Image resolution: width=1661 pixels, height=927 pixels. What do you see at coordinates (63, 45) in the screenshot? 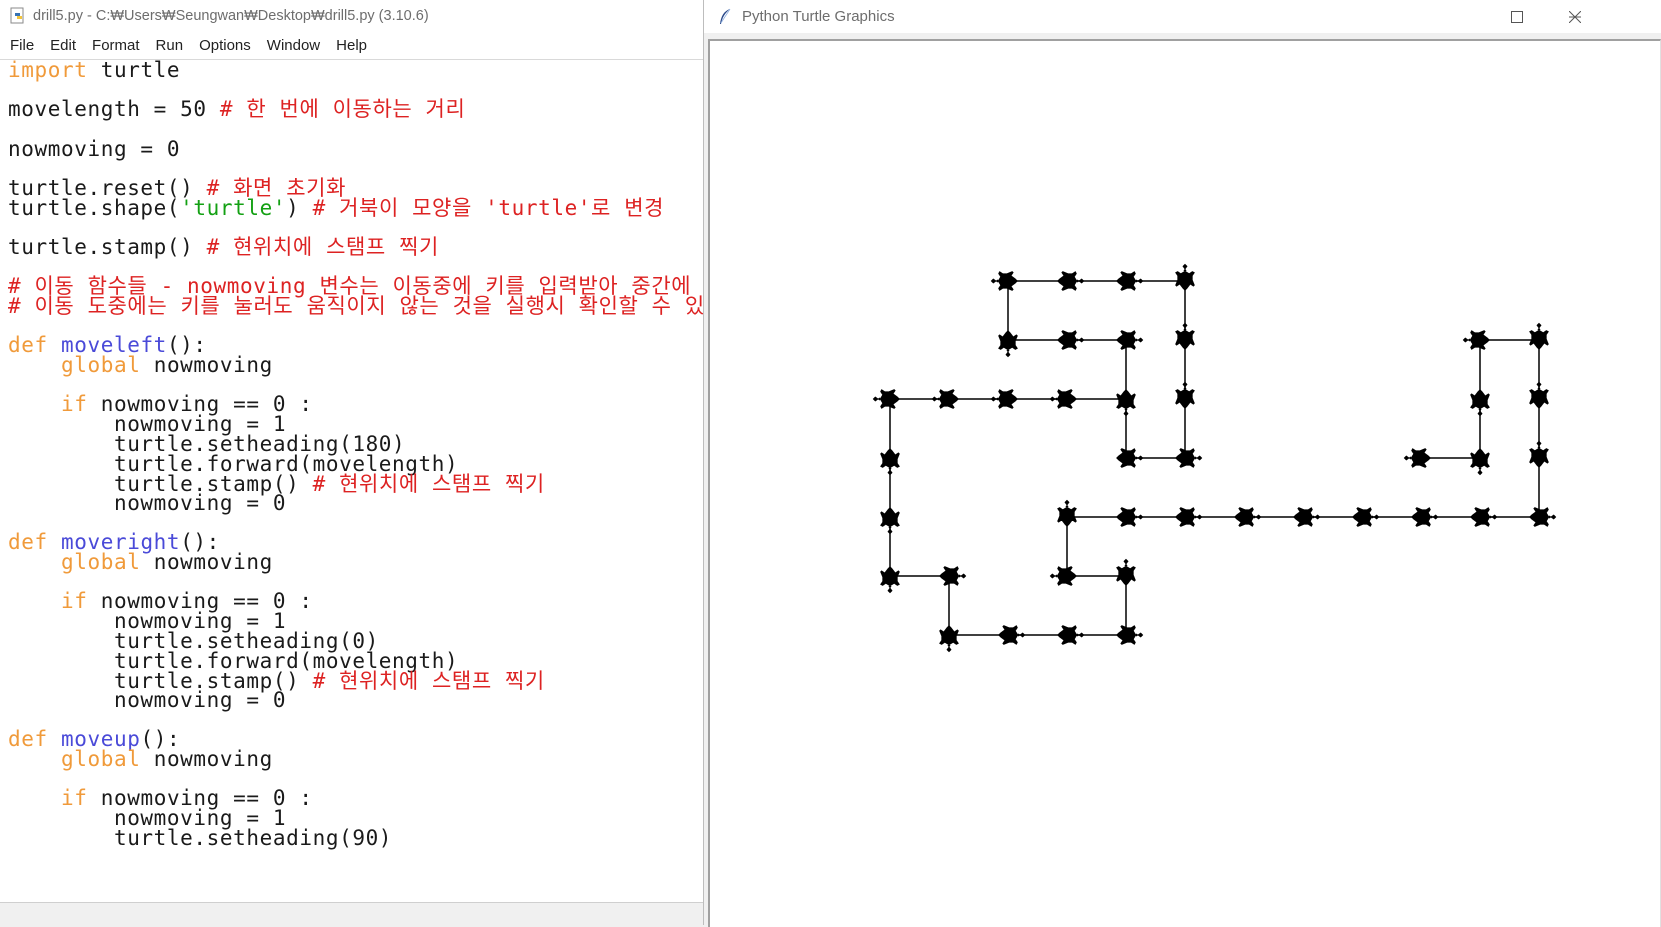
I see `menu-edit: Edit` at bounding box center [63, 45].